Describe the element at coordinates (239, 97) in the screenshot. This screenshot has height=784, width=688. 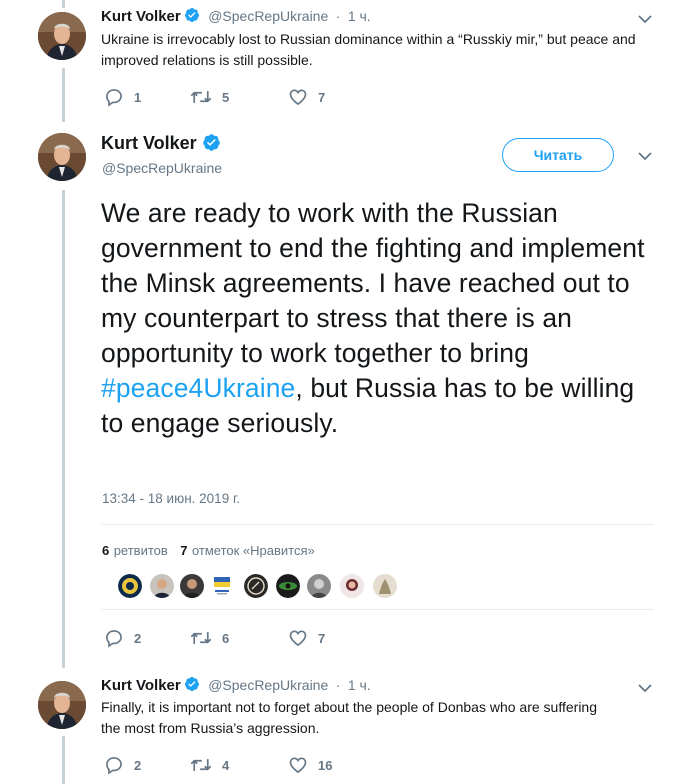
I see `retweet-button: 5` at that location.